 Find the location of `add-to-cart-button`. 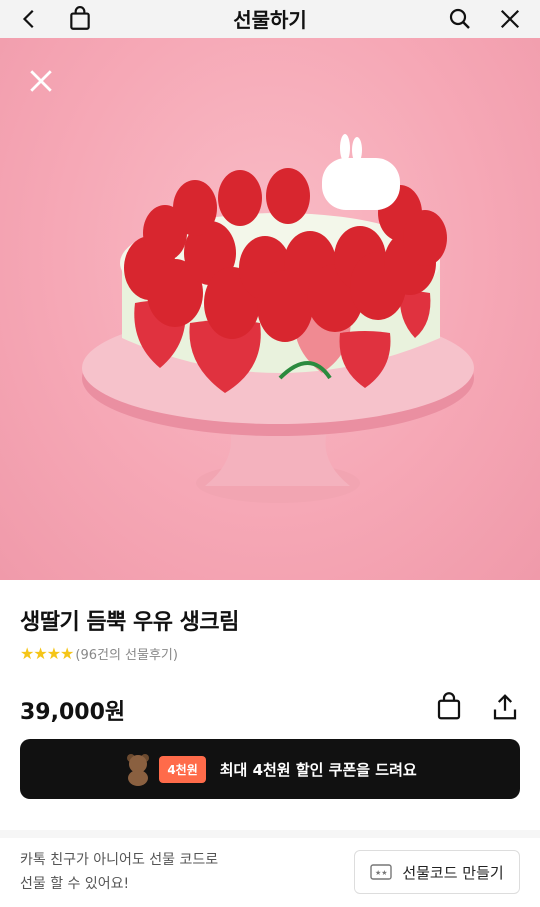

add-to-cart-button is located at coordinates (449, 709).